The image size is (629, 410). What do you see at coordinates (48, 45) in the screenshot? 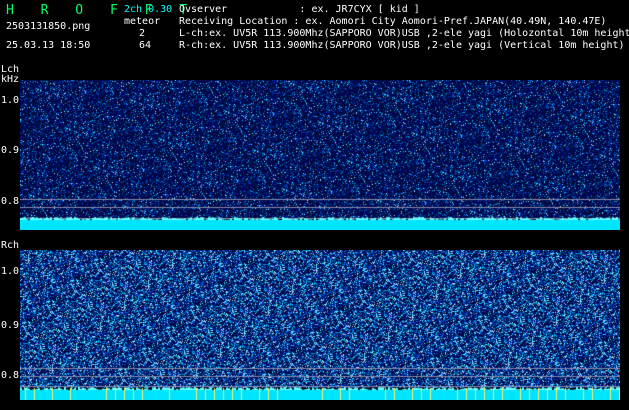
I see `datetime: 25.03.13 18:50` at bounding box center [48, 45].